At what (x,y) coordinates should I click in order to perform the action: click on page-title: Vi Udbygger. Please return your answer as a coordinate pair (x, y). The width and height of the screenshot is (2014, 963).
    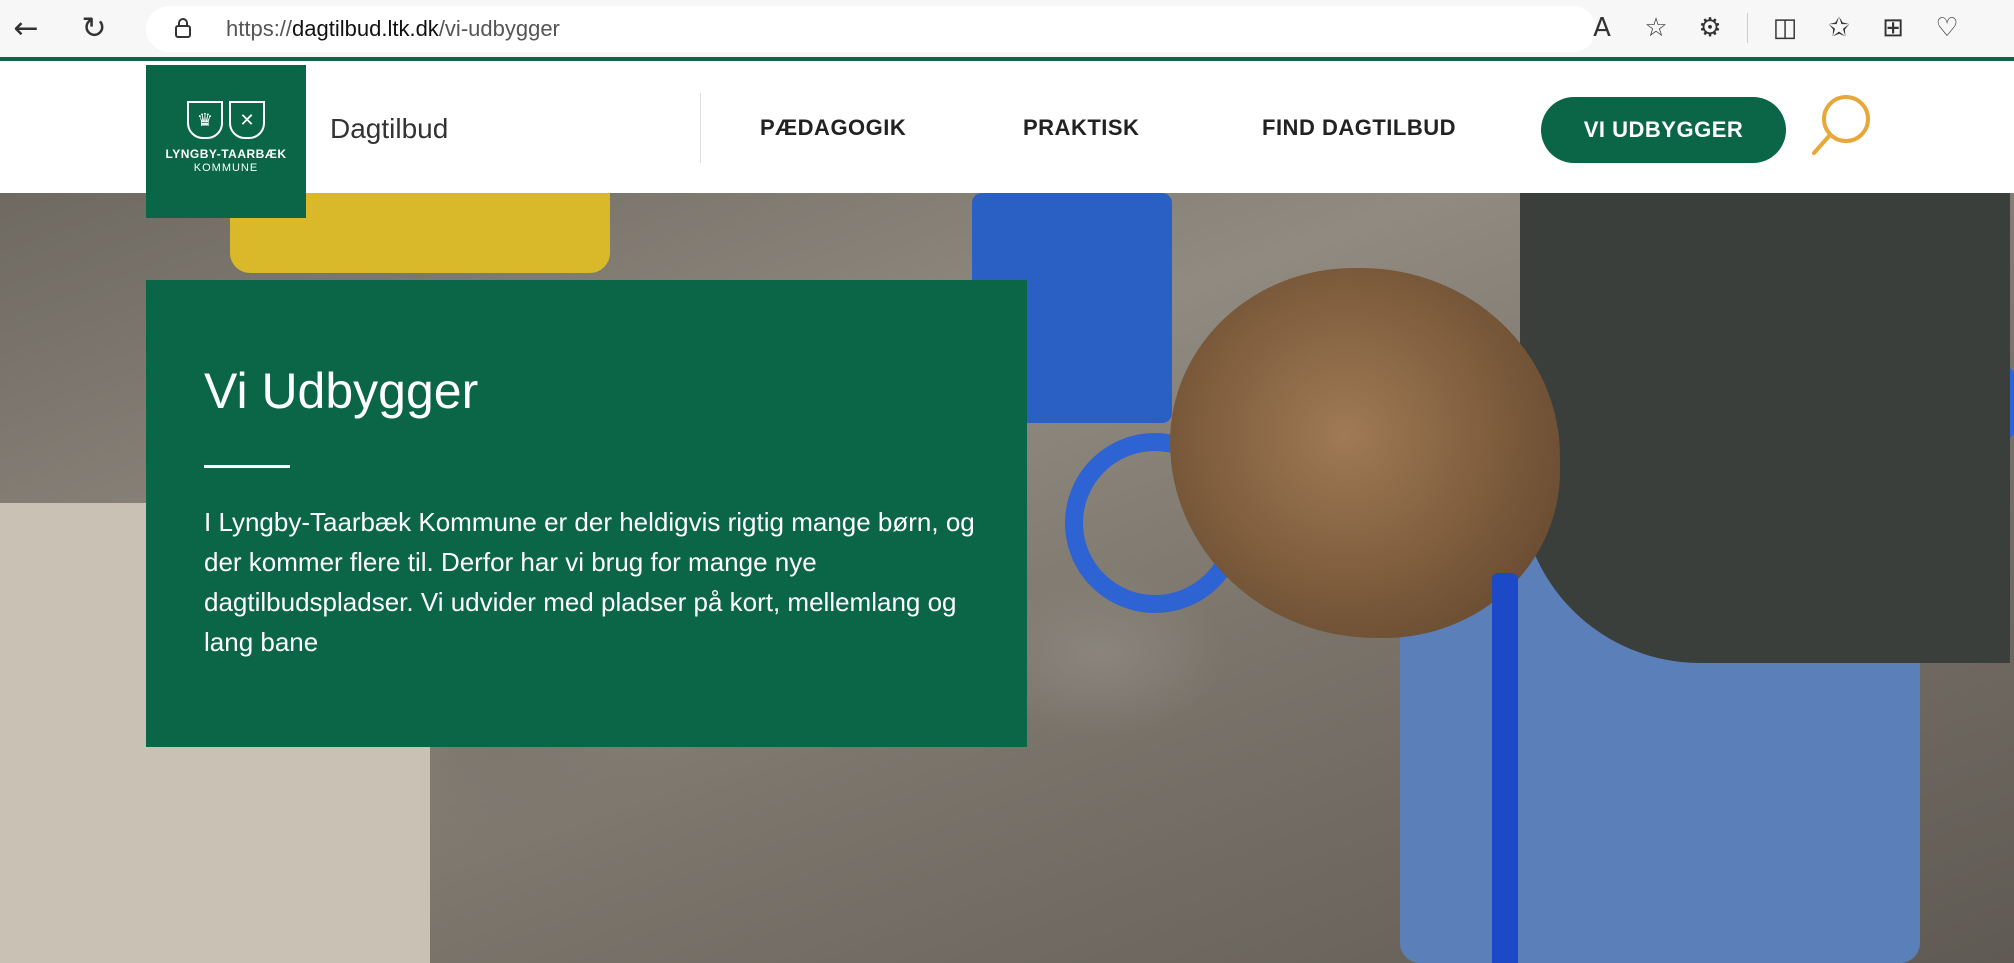
    Looking at the image, I should click on (341, 391).